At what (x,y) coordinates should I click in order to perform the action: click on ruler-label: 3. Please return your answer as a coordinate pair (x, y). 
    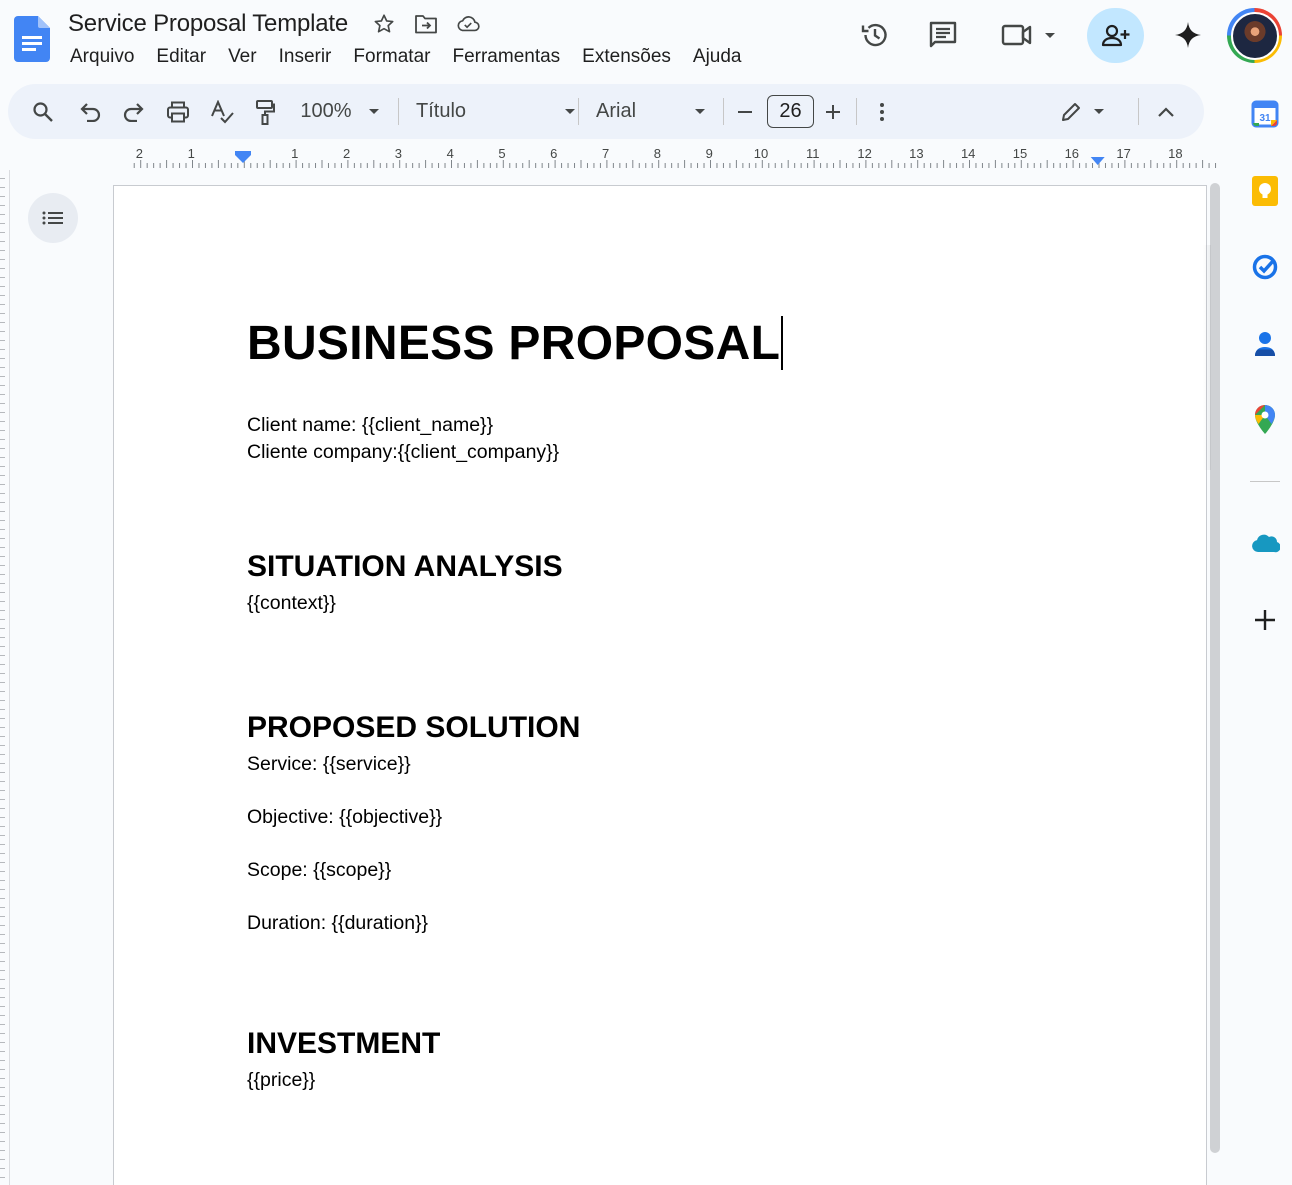
    Looking at the image, I should click on (398, 153).